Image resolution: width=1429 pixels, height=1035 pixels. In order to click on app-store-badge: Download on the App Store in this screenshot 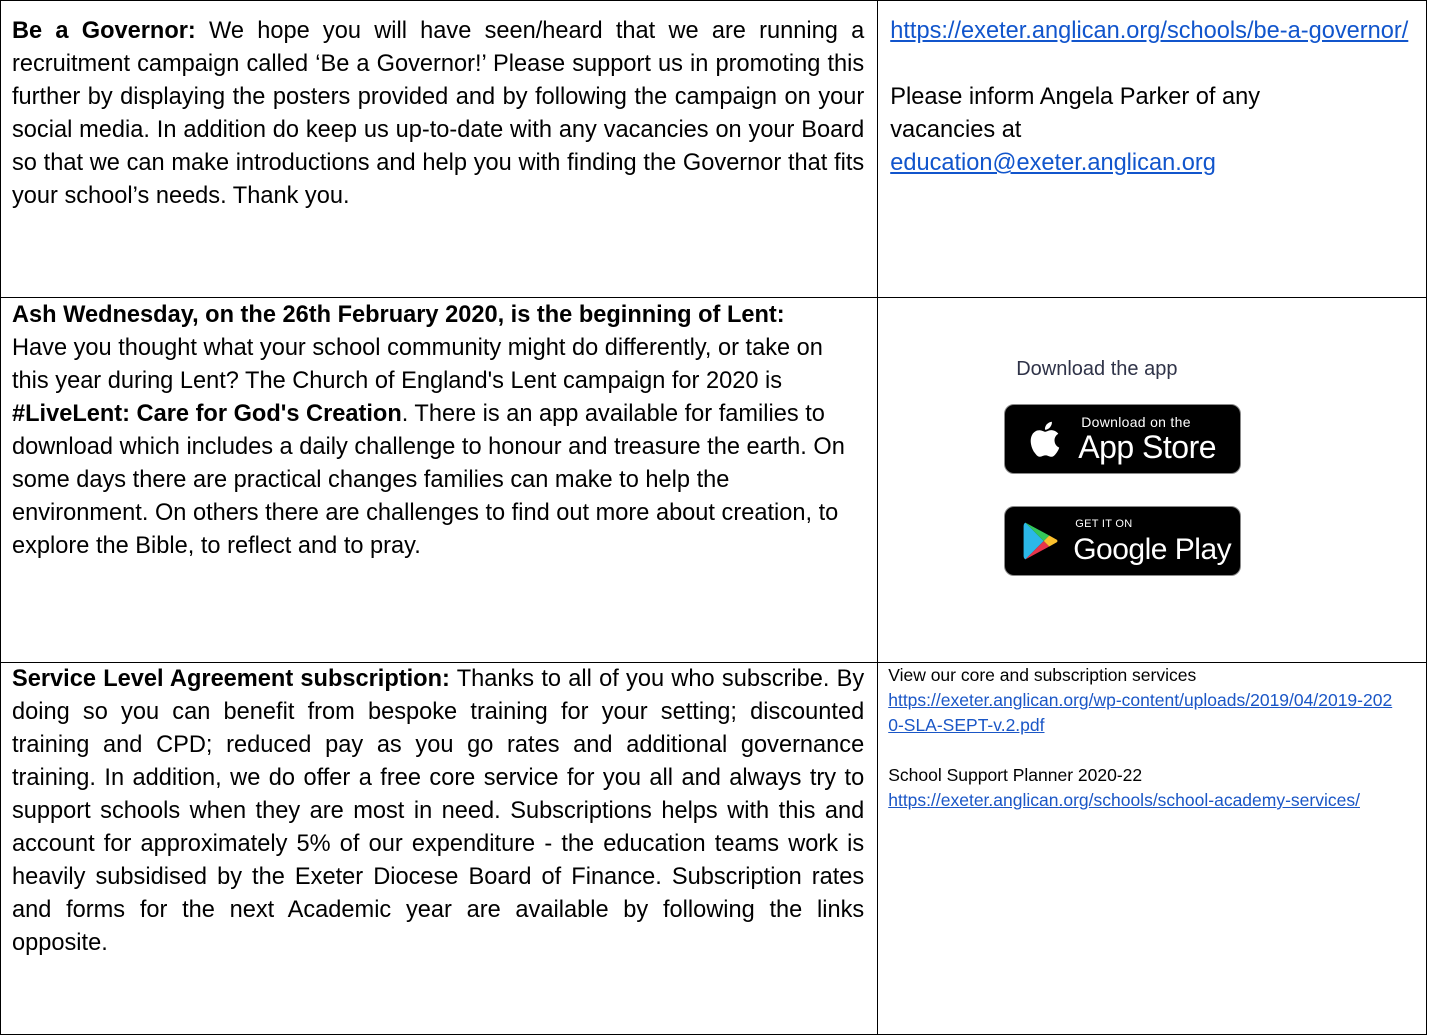, I will do `click(1123, 439)`.